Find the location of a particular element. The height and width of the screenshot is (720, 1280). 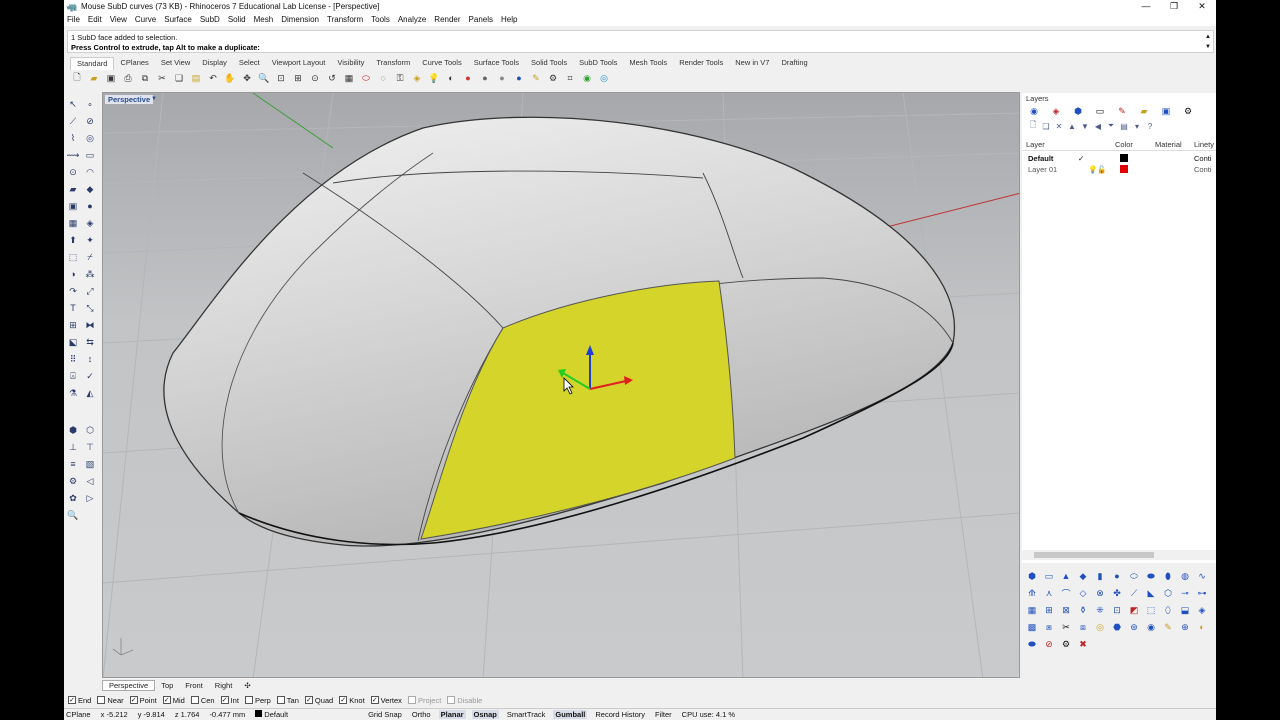

layer-name: Layer 01 is located at coordinates (1042, 169).